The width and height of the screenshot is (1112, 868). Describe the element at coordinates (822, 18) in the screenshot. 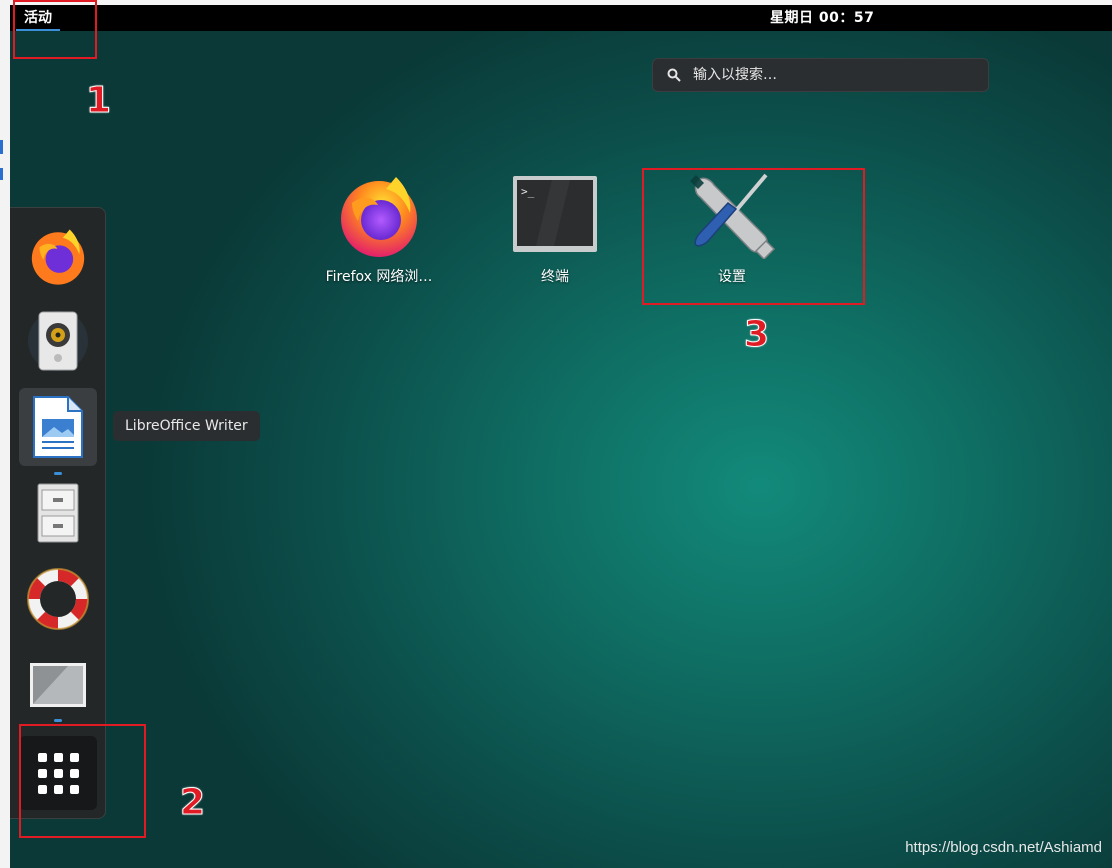

I see `clock: 星期日 00：57` at that location.